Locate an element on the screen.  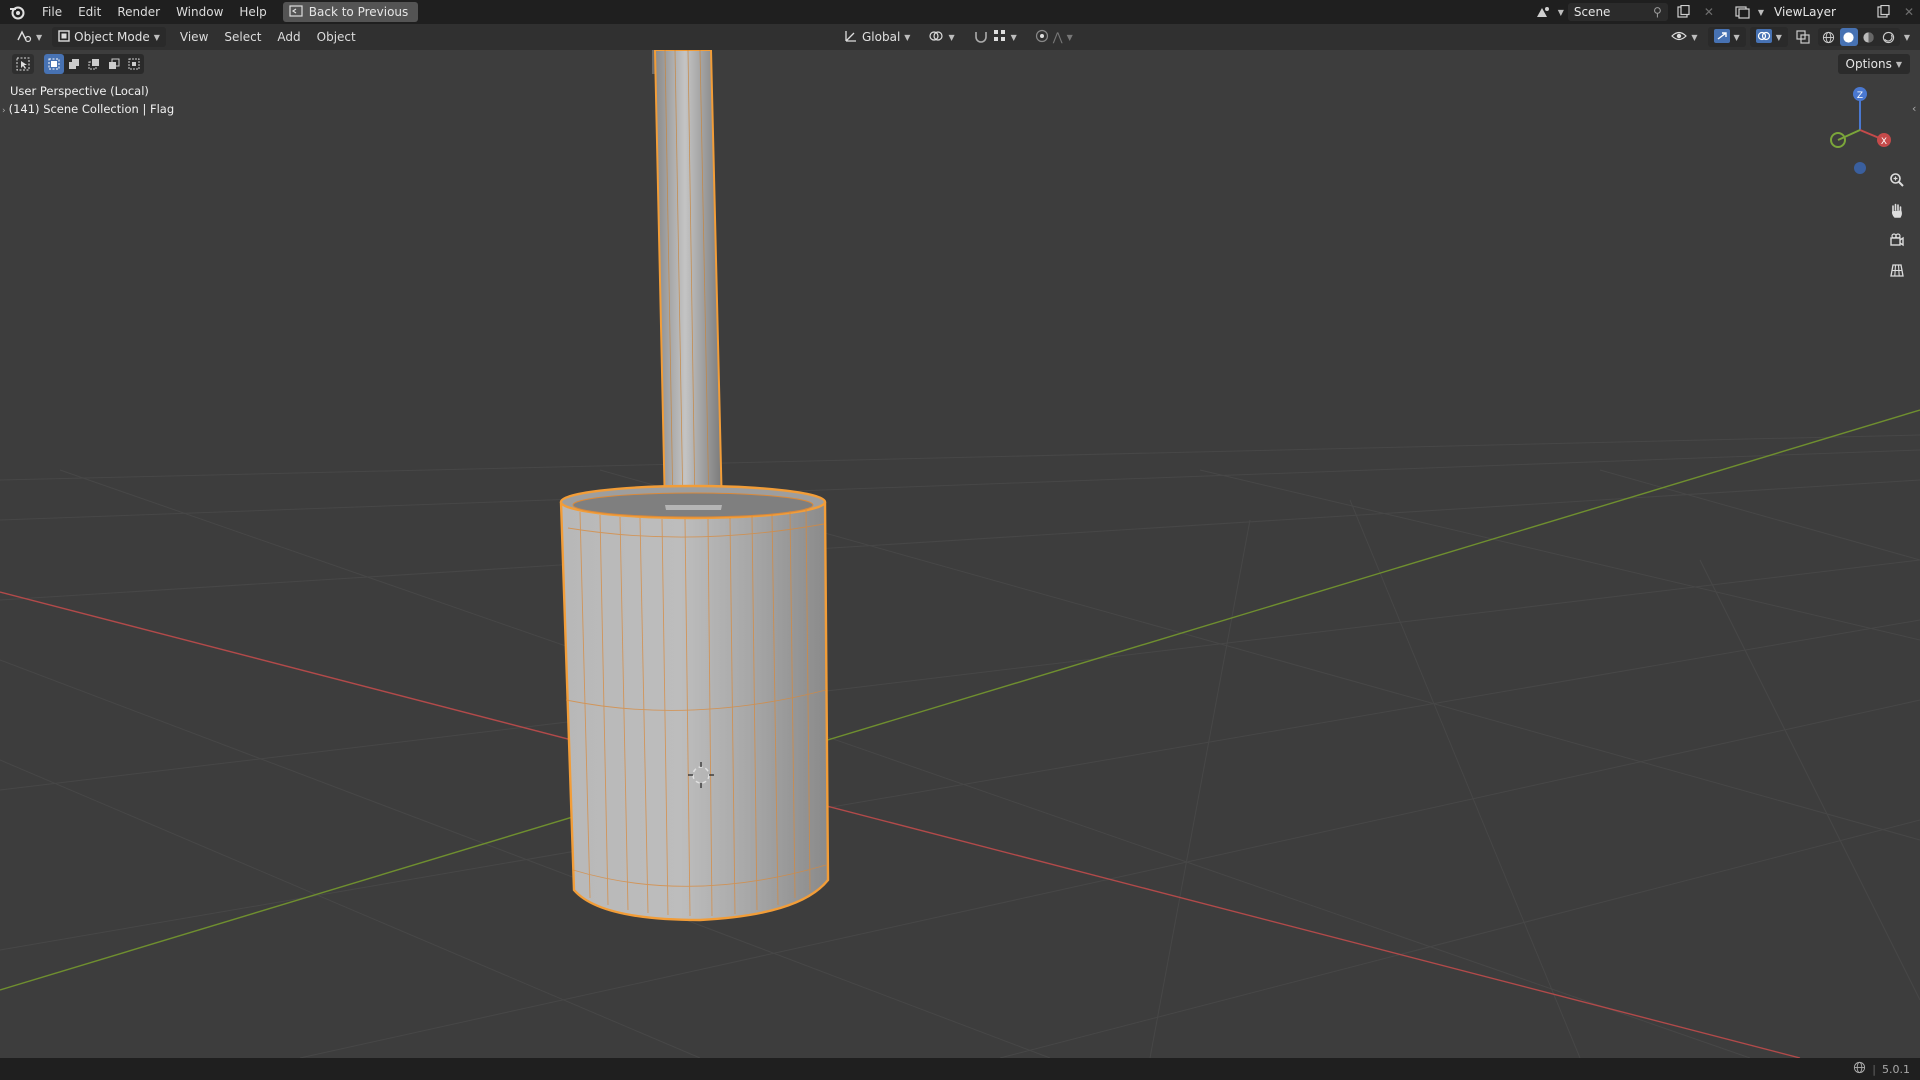
pan-hand-icon is located at coordinates (1897, 210).